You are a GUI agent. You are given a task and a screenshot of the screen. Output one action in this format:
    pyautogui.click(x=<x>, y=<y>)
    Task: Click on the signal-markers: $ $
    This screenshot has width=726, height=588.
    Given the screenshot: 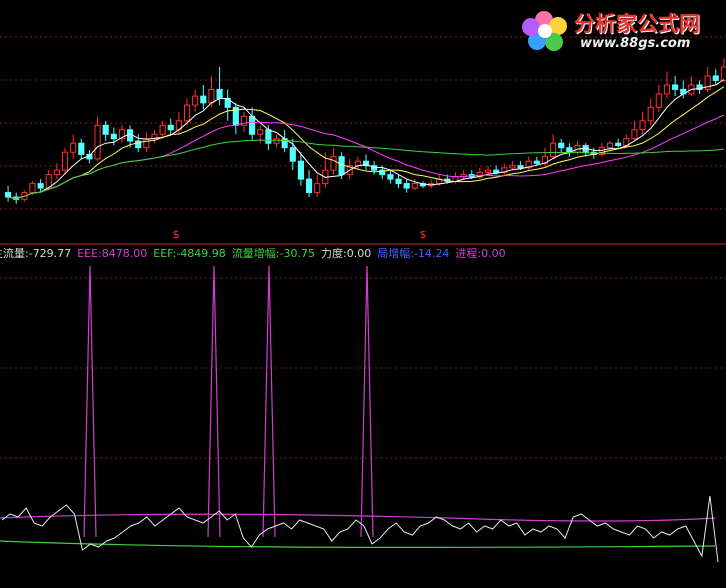 What is the action you would take?
    pyautogui.click(x=300, y=234)
    